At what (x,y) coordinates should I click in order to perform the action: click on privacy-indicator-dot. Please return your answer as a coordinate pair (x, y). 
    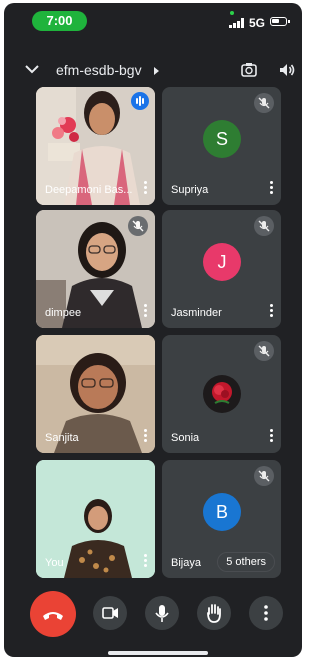
    Looking at the image, I should click on (232, 13).